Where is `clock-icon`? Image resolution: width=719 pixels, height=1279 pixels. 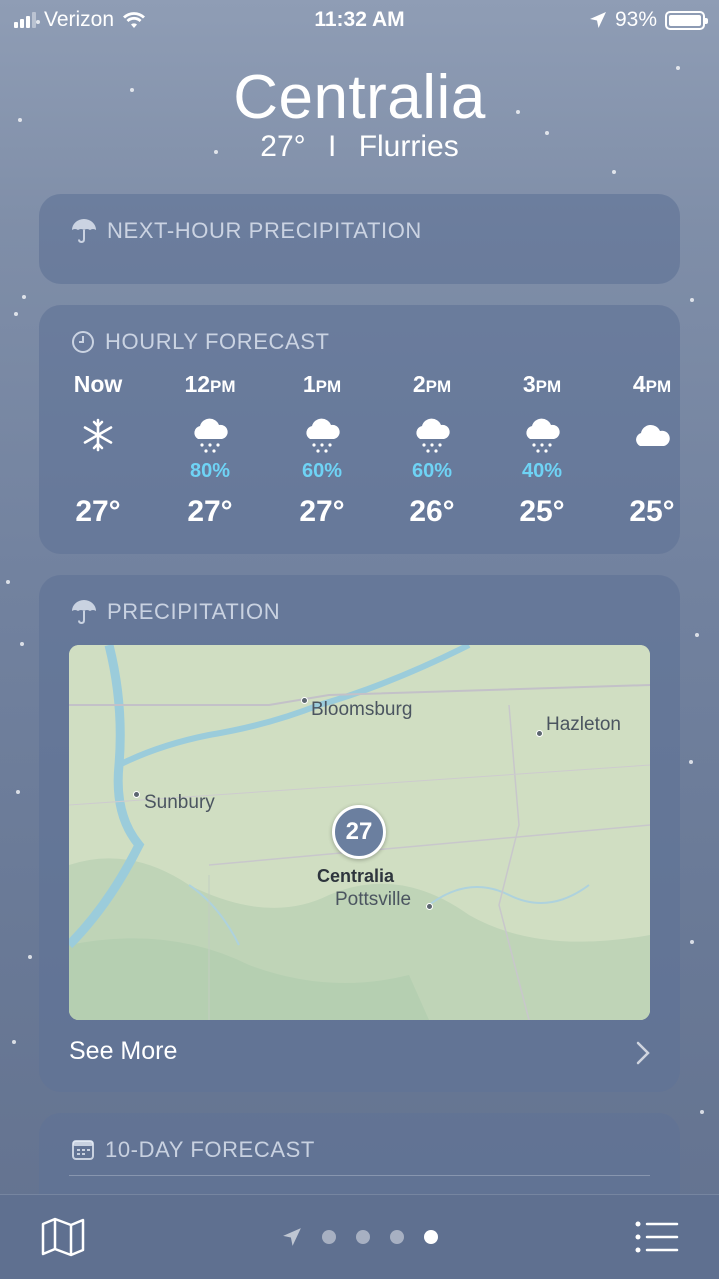 clock-icon is located at coordinates (83, 342).